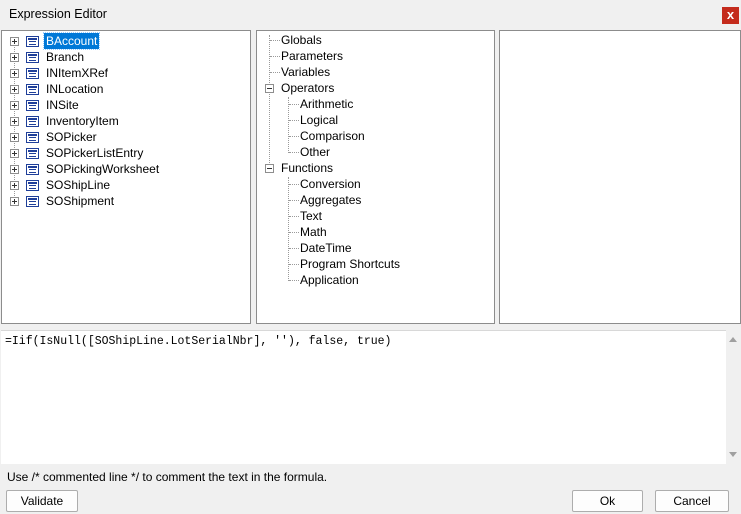  What do you see at coordinates (375, 40) in the screenshot?
I see `tree-item-globals: Globals` at bounding box center [375, 40].